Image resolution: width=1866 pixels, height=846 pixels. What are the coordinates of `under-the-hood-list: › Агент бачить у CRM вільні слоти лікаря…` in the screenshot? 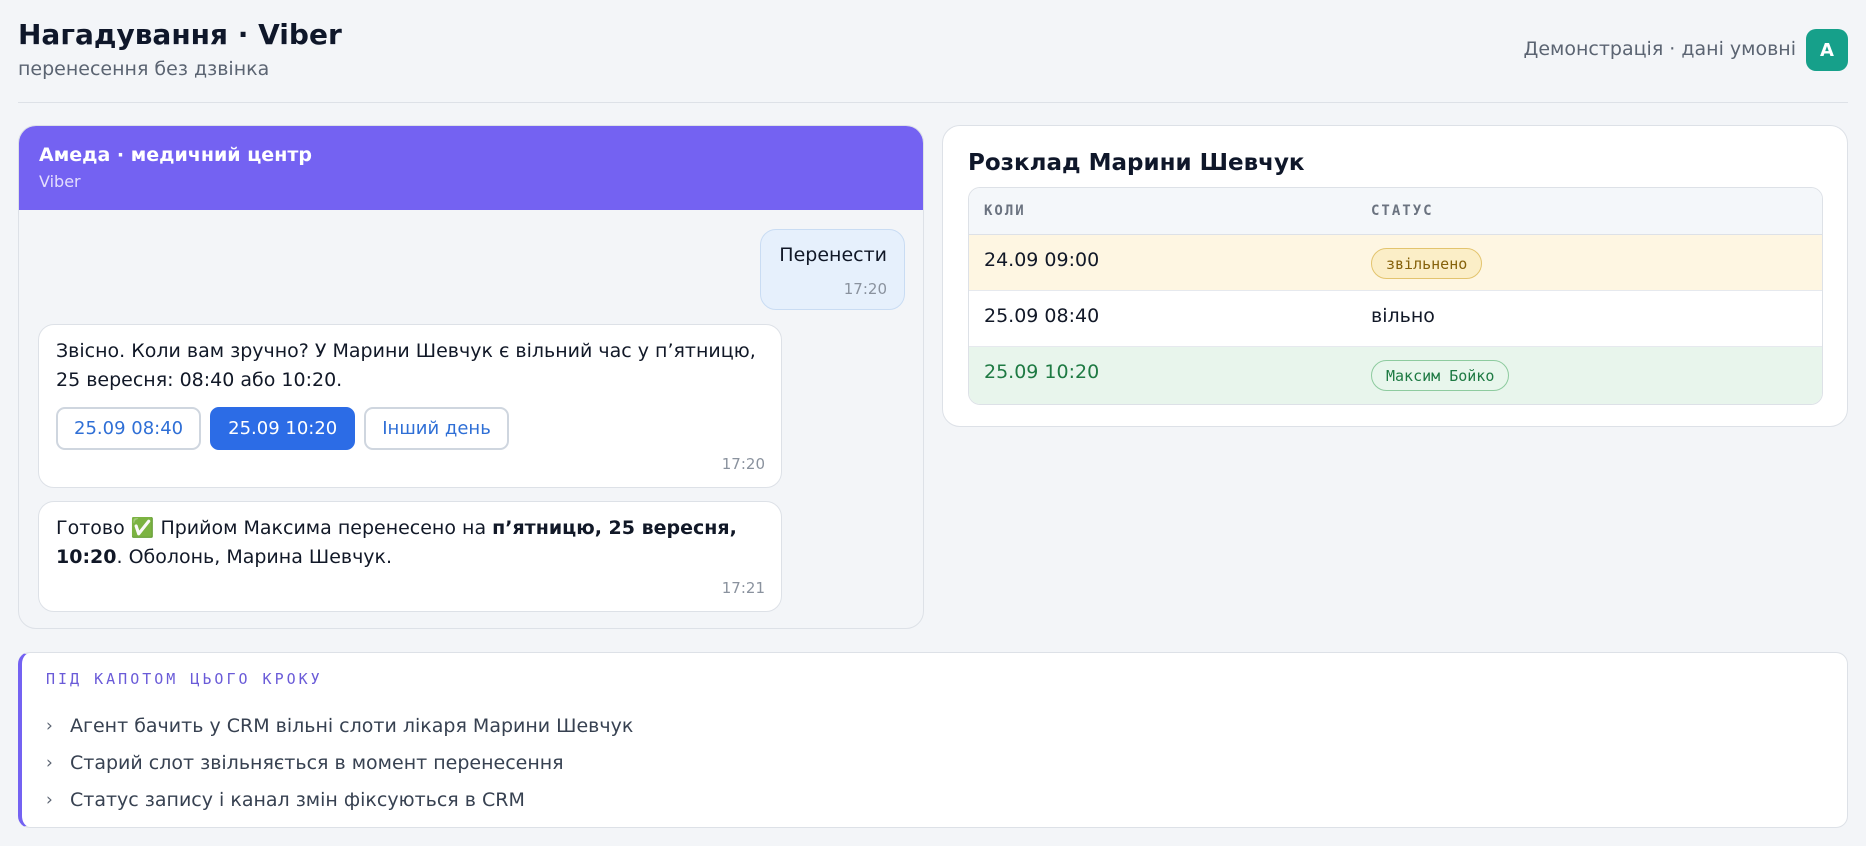 It's located at (339, 762).